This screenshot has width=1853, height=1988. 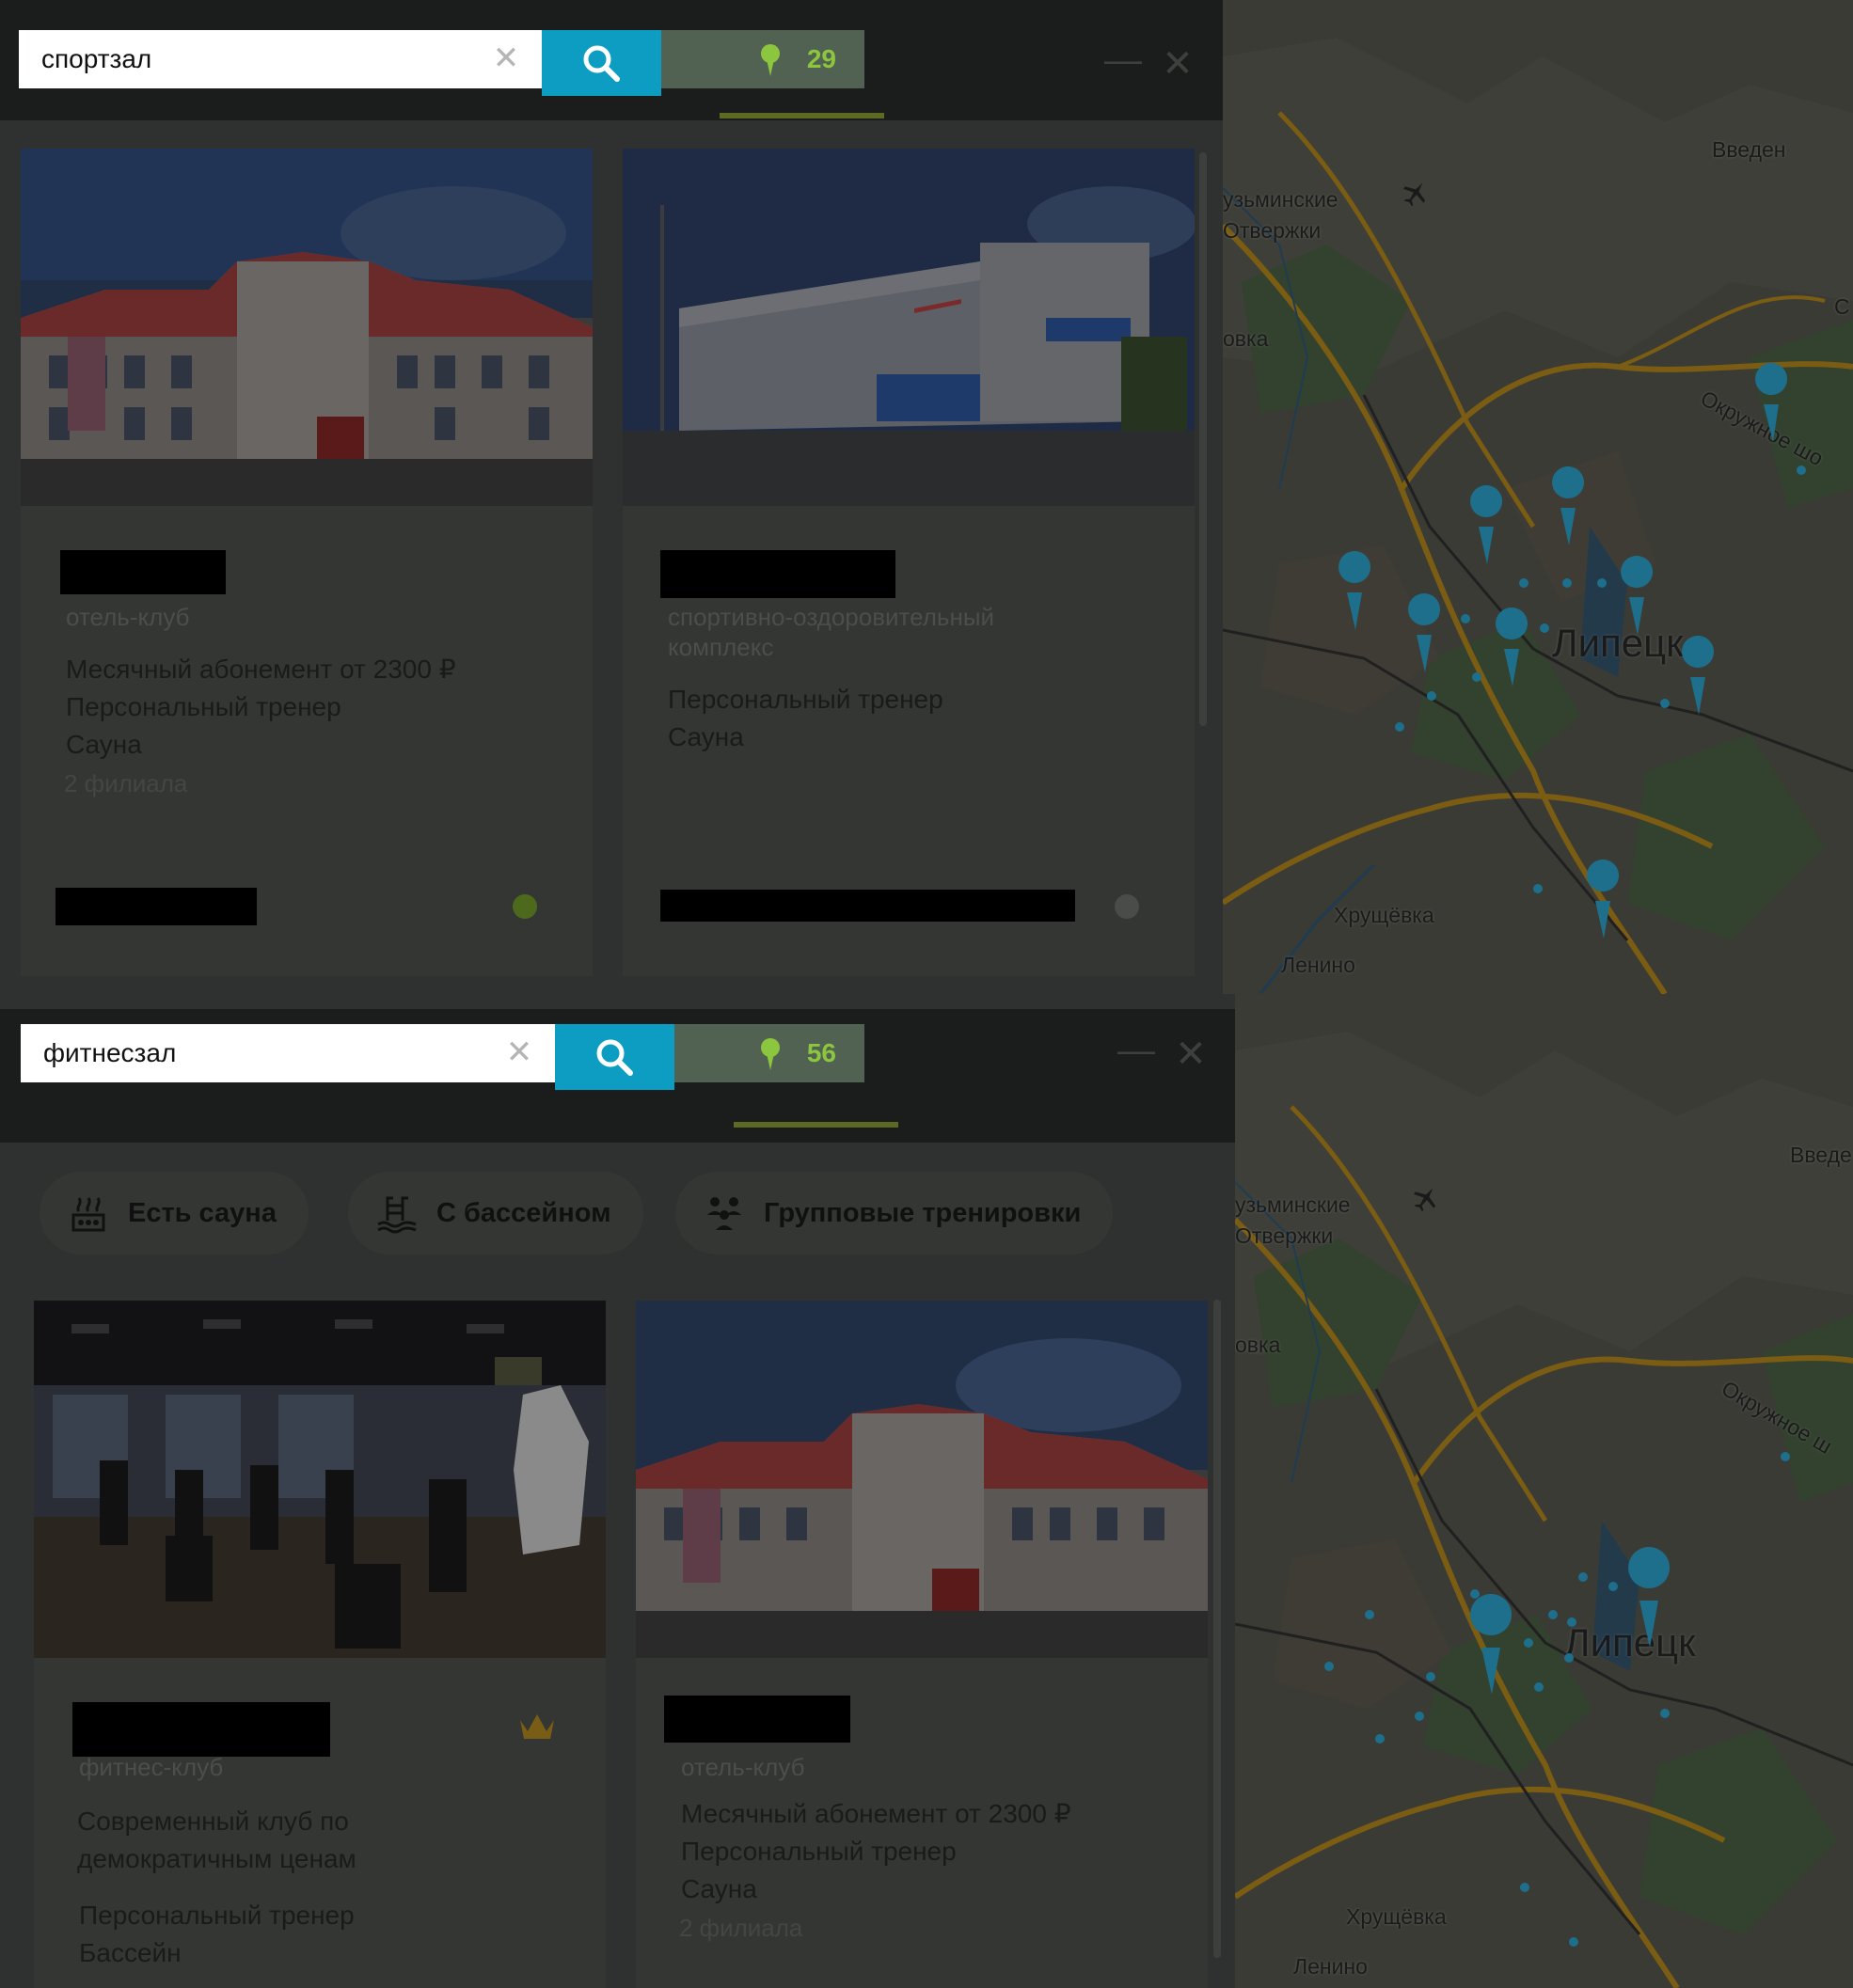 I want to click on filter-group-training: Групповые тренировки, so click(x=894, y=1213).